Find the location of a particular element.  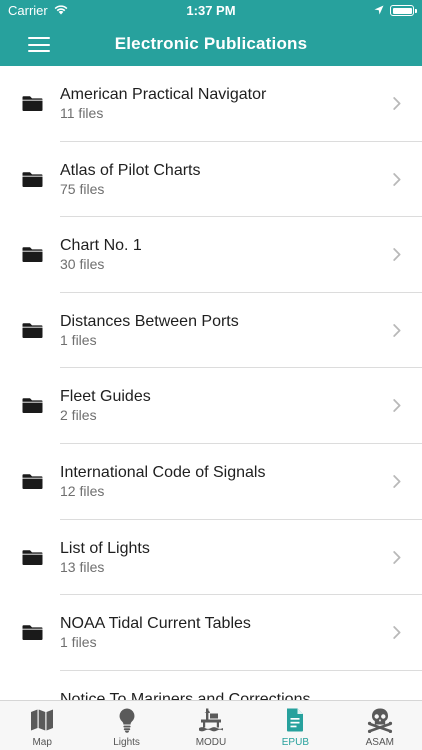

publication-title: NOAA Tidal Current Tables is located at coordinates (155, 624).